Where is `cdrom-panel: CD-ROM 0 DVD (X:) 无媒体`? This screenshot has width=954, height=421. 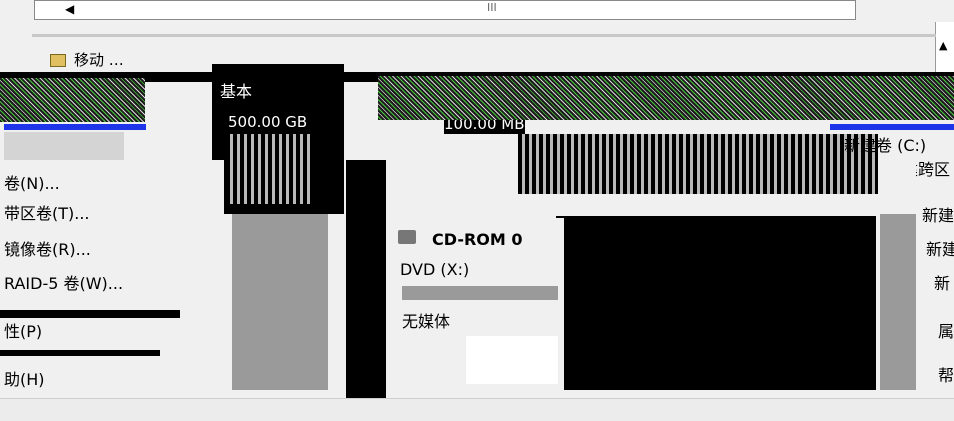
cdrom-panel: CD-ROM 0 DVD (X:) 无媒体 is located at coordinates (480, 304).